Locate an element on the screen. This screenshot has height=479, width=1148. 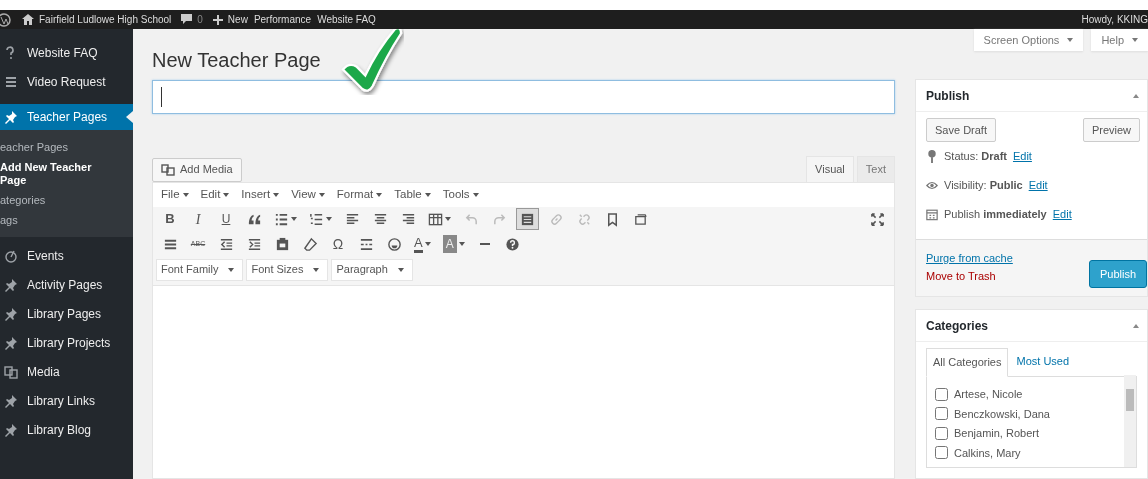
plus-icon is located at coordinates (217, 19).